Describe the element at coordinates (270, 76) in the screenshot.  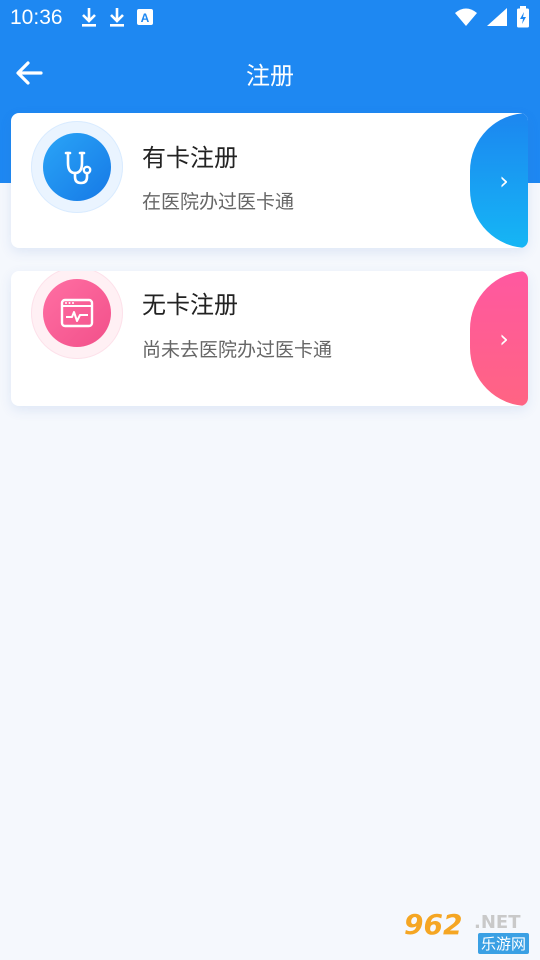
I see `page-title: 注册` at that location.